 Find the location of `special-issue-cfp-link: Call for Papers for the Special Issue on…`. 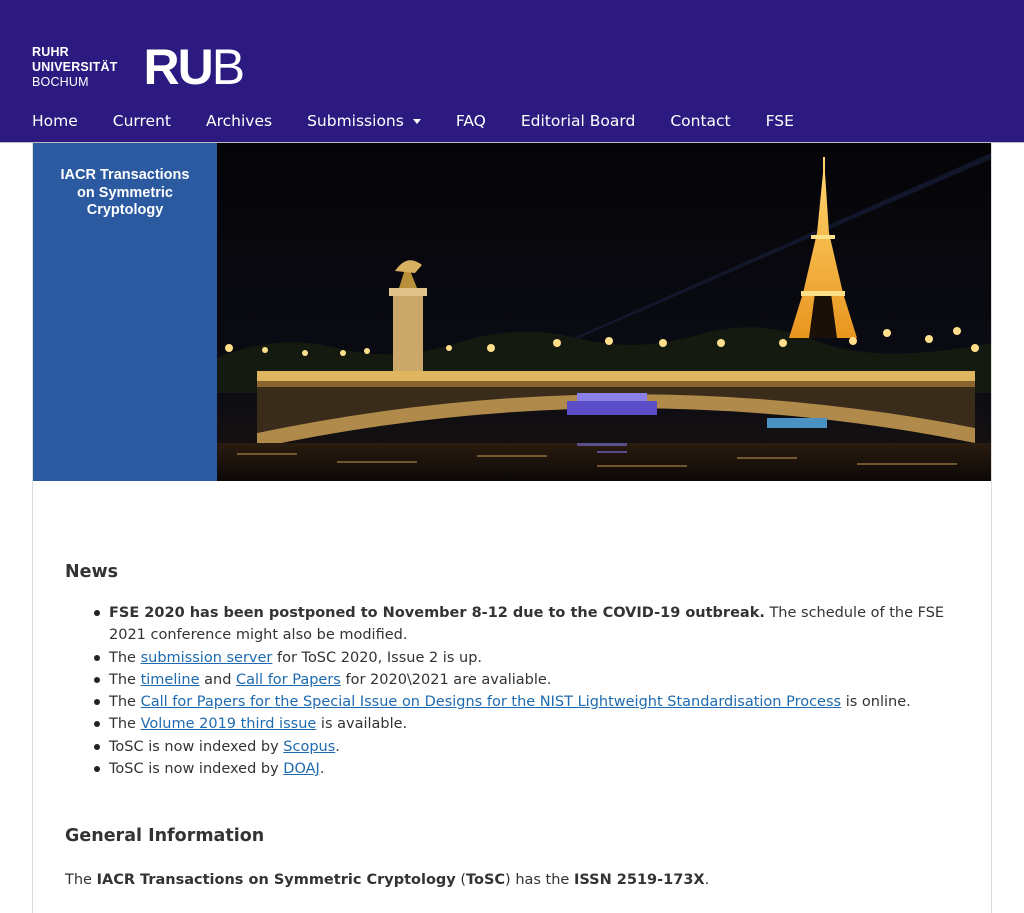

special-issue-cfp-link: Call for Papers for the Special Issue on… is located at coordinates (491, 702).